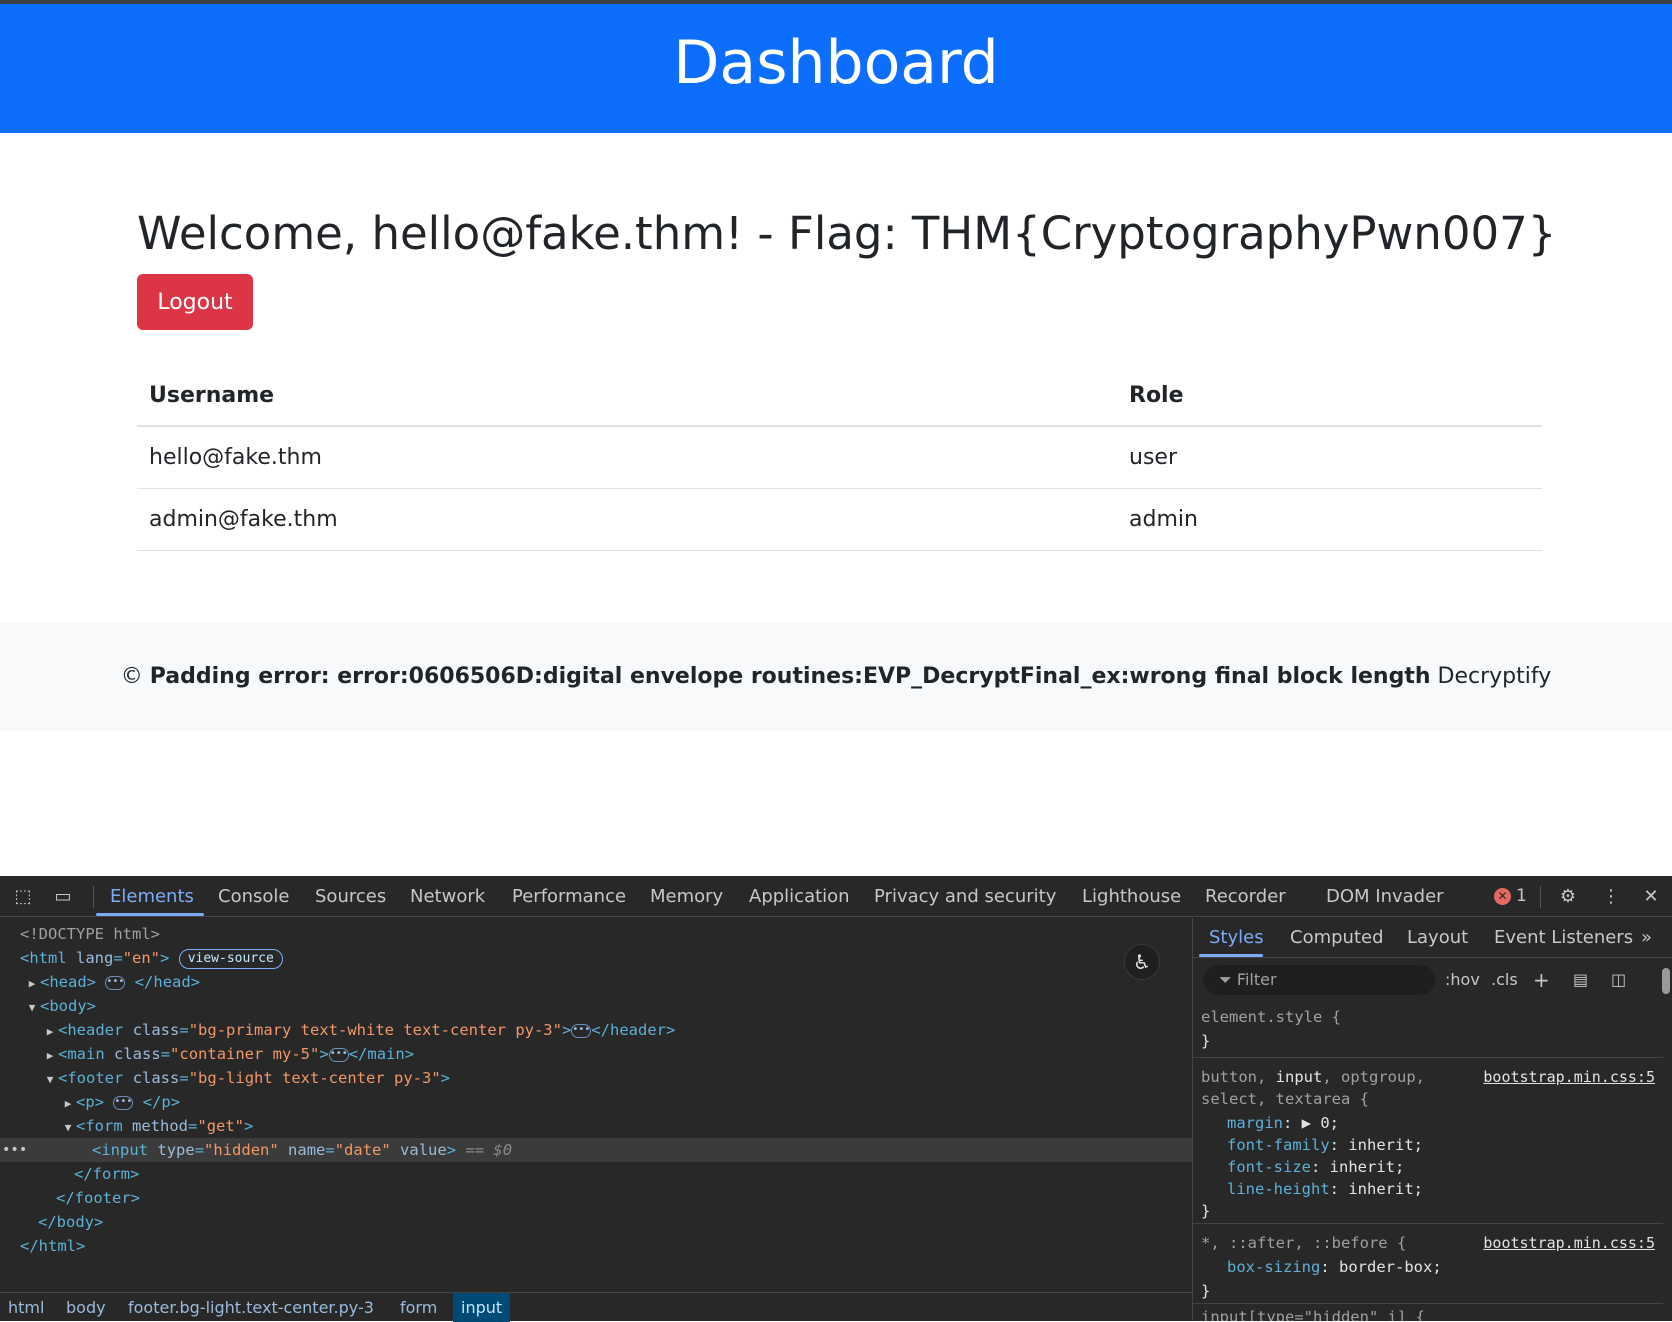 The width and height of the screenshot is (1672, 1322). Describe the element at coordinates (1337, 938) in the screenshot. I see `tab-computed: Computed` at that location.